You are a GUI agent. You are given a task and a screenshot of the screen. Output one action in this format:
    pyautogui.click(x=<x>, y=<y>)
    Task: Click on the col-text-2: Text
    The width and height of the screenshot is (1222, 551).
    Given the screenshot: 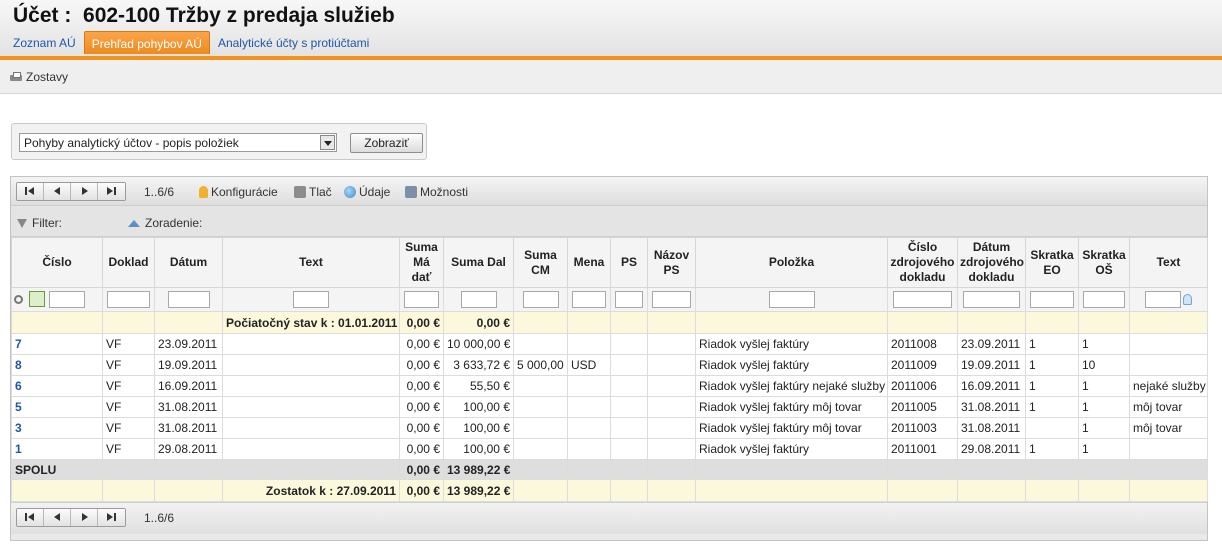 What is the action you would take?
    pyautogui.click(x=1168, y=262)
    